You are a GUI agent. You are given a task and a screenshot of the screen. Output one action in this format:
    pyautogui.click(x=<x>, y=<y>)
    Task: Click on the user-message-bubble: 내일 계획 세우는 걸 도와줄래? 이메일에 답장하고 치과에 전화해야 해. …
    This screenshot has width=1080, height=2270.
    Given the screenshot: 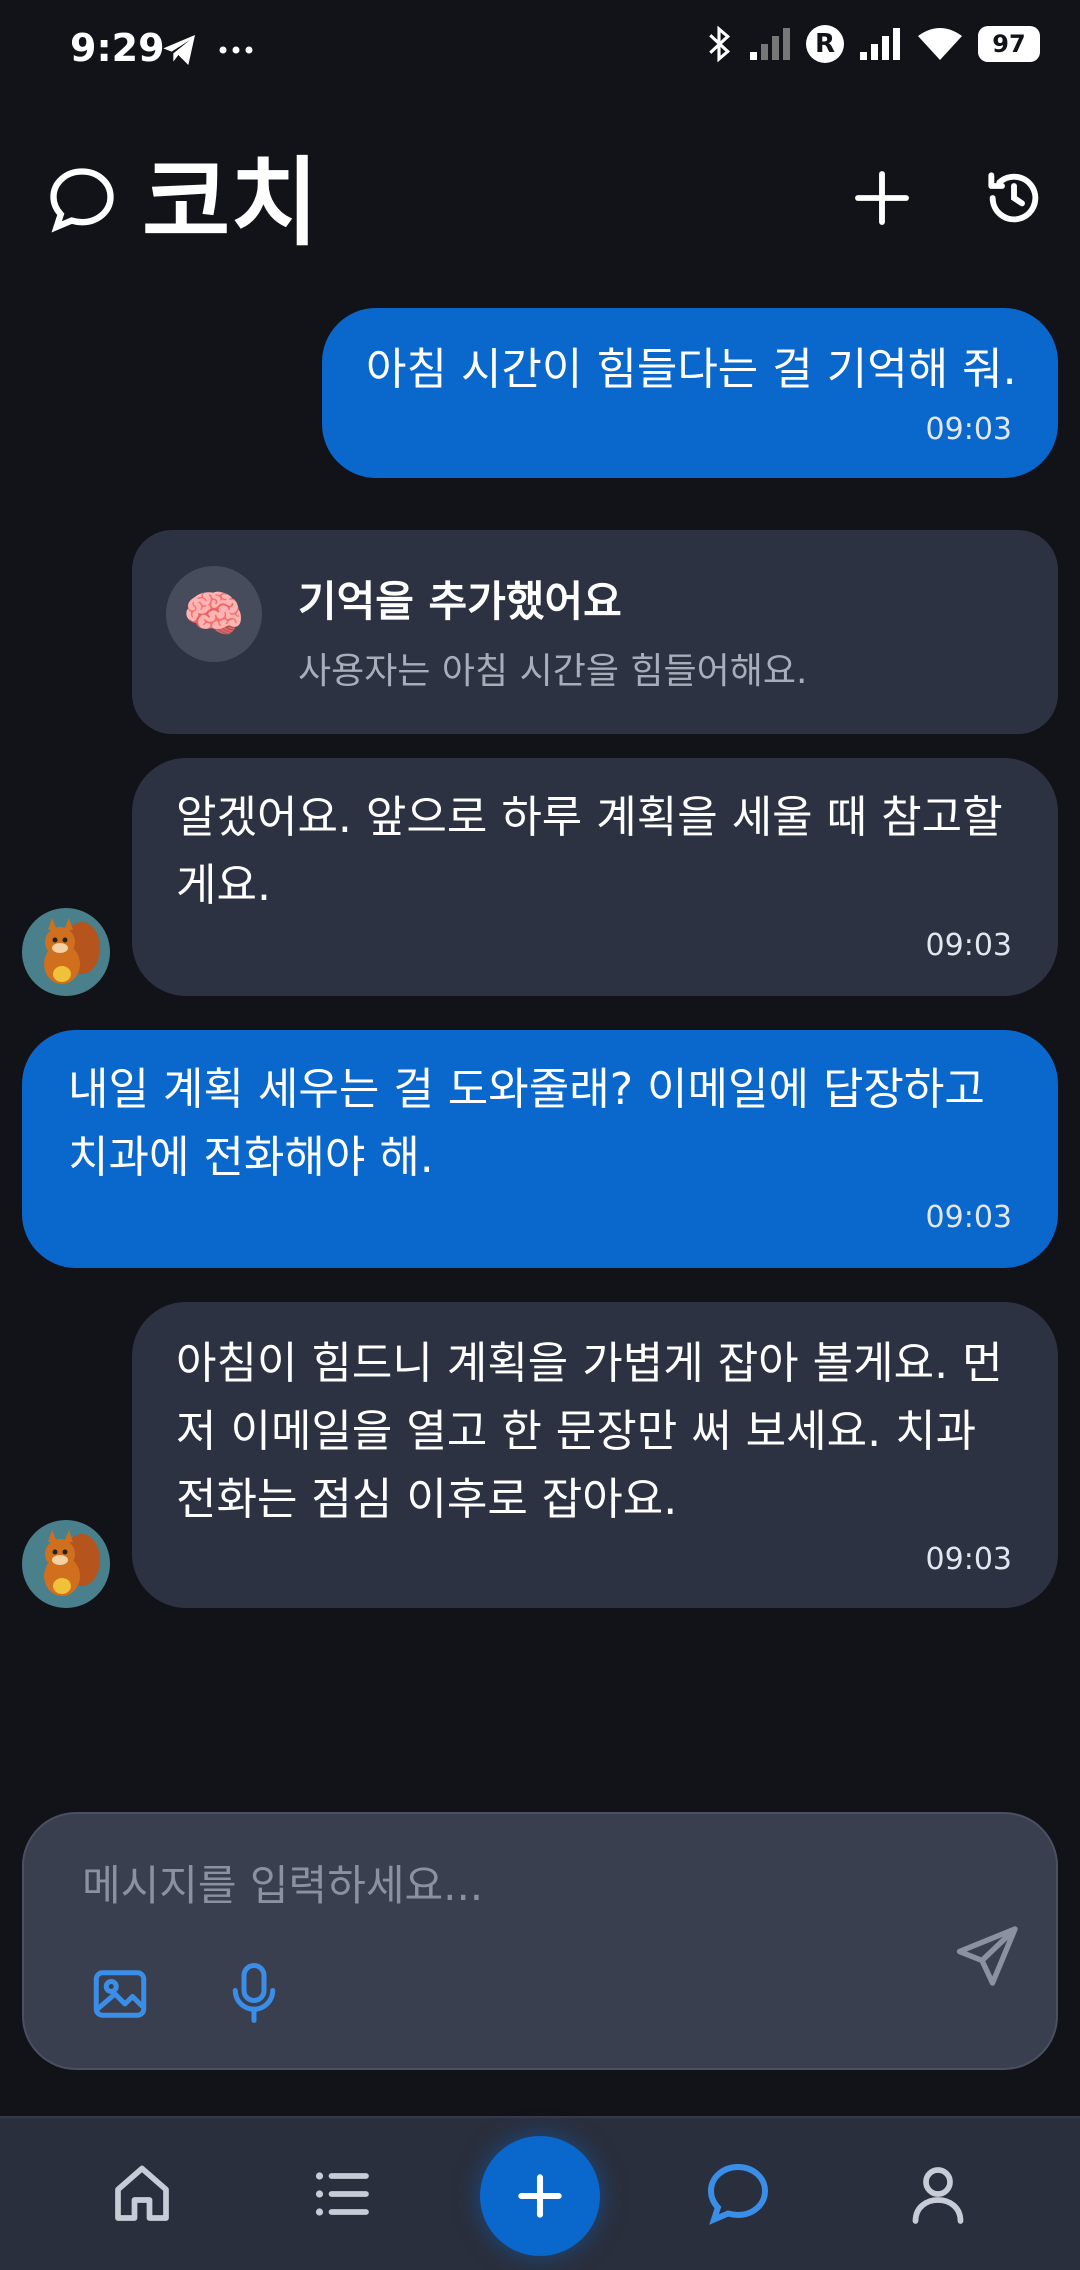 What is the action you would take?
    pyautogui.click(x=540, y=1149)
    